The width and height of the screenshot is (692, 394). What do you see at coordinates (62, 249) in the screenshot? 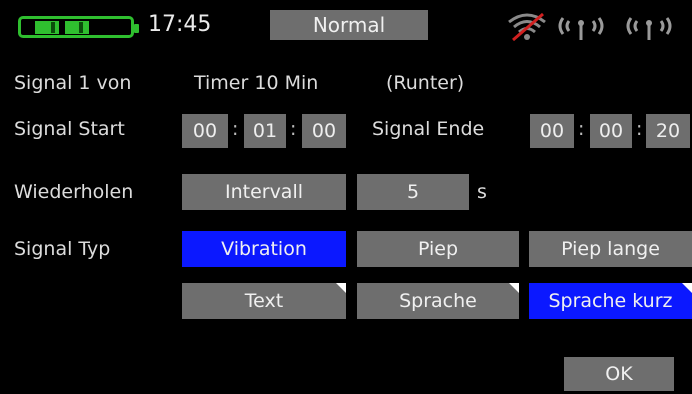
I see `signal-type-label: Signal Typ` at bounding box center [62, 249].